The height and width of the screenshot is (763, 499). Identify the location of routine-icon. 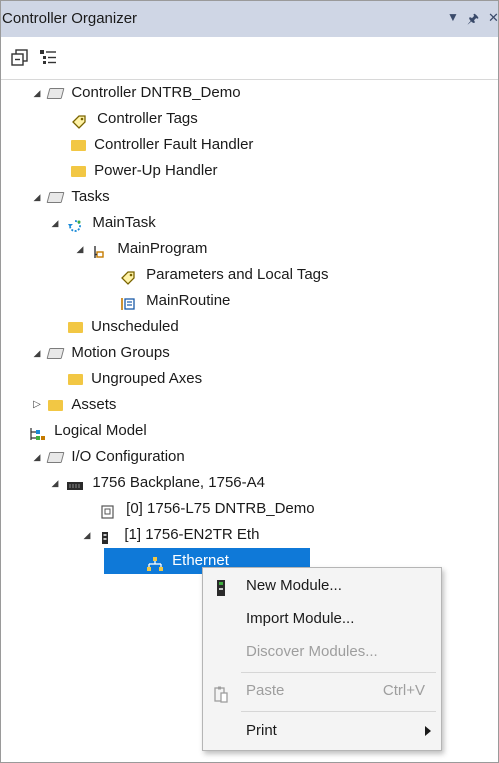
(129, 302).